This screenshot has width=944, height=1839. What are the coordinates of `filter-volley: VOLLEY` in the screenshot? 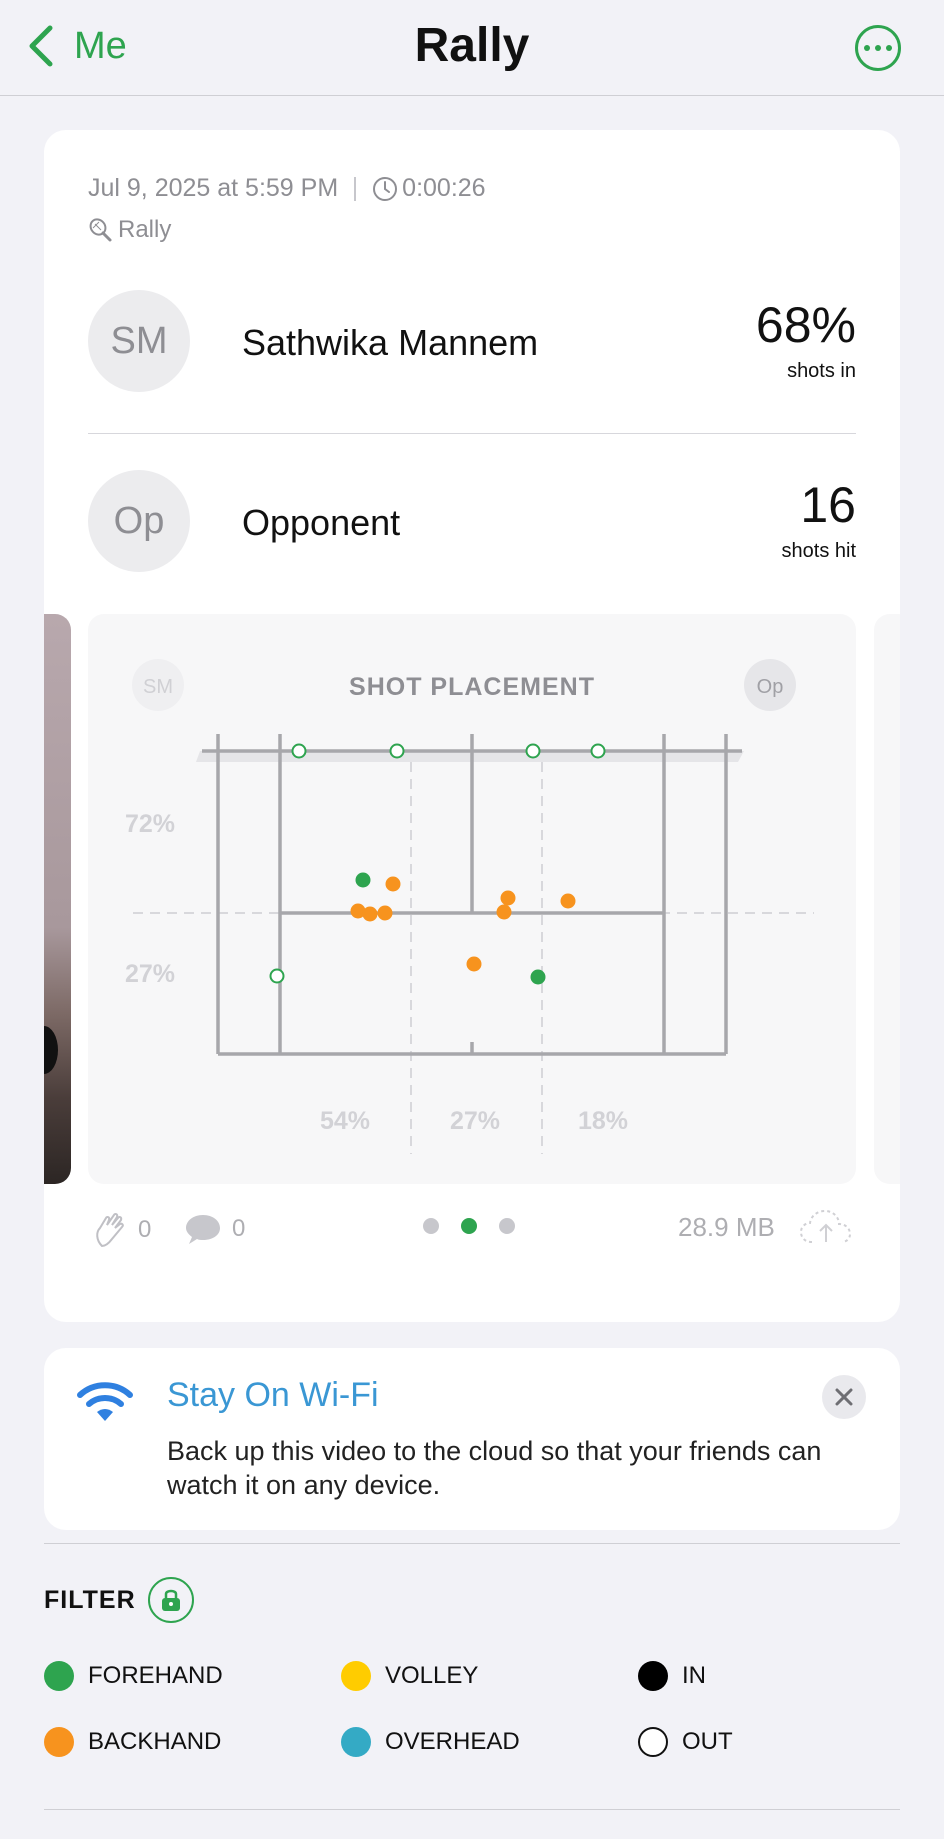 It's located at (409, 1676).